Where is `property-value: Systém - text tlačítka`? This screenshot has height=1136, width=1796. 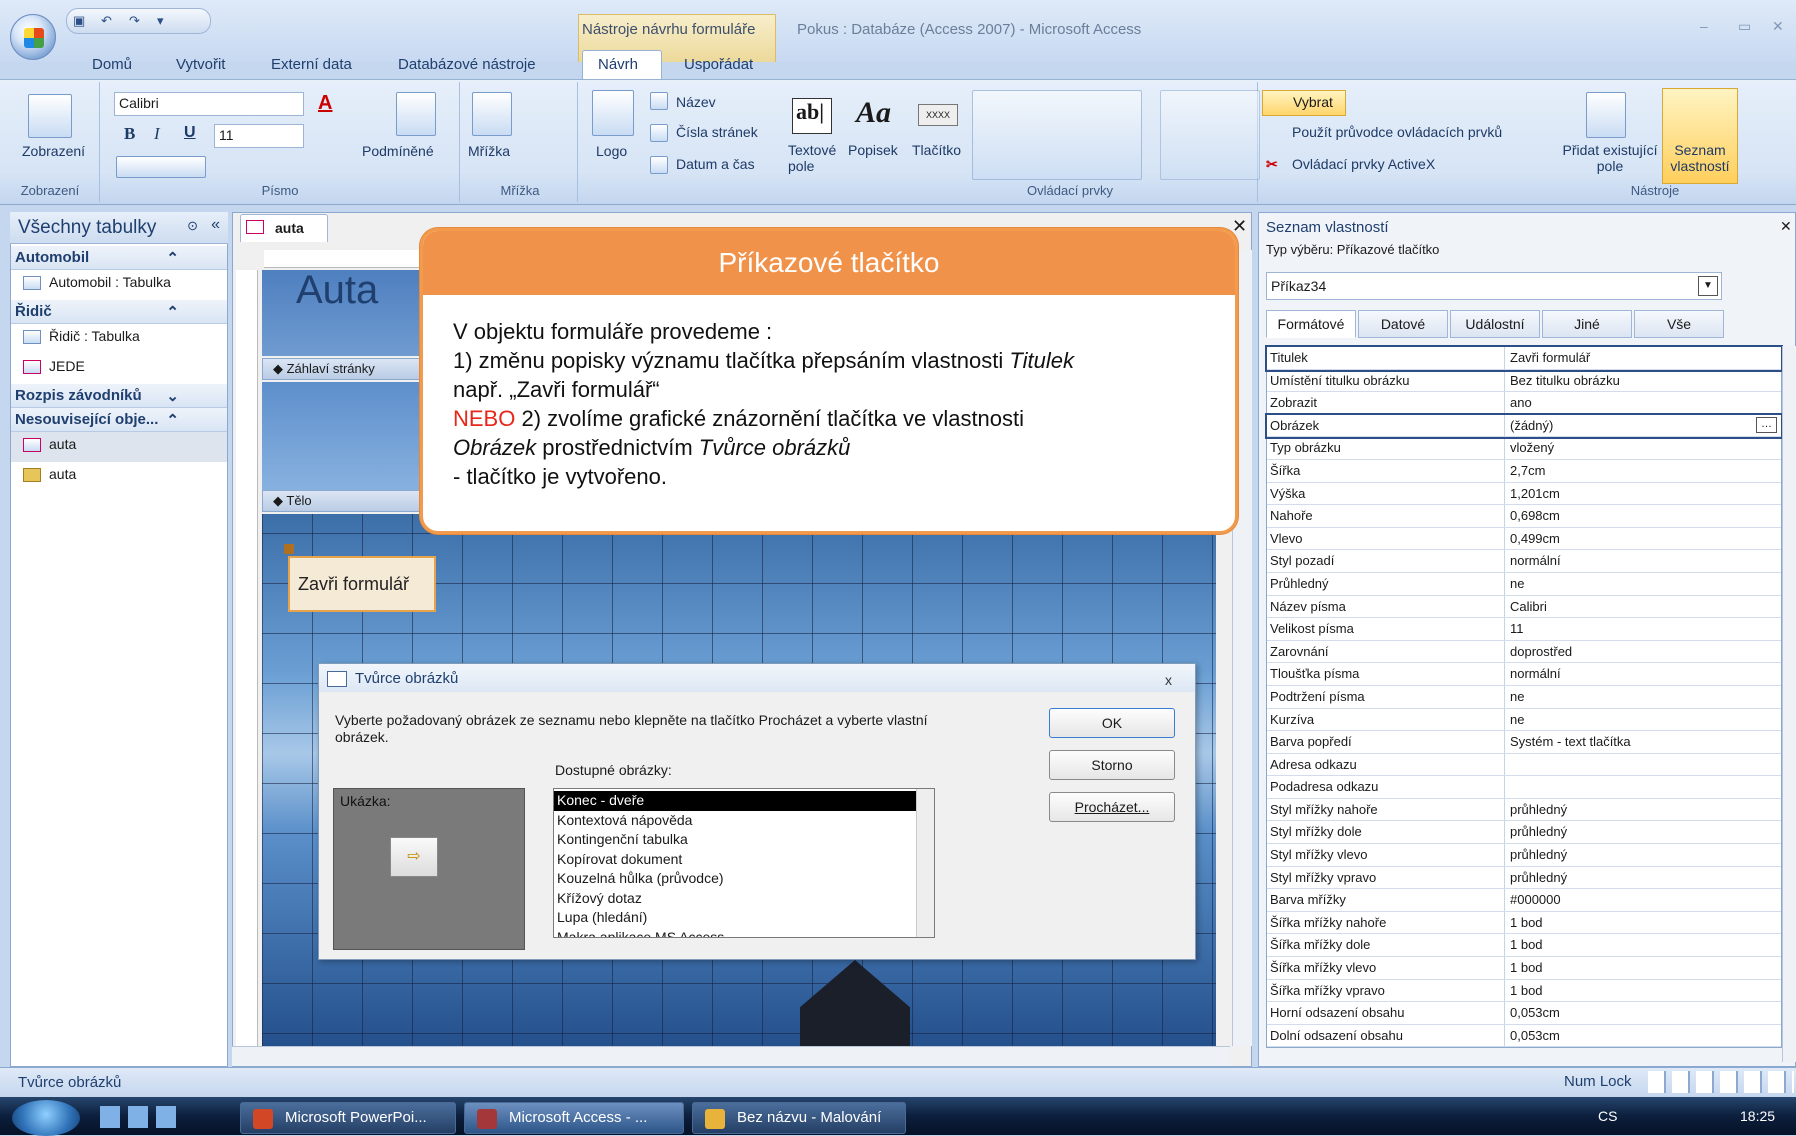 property-value: Systém - text tlačítka is located at coordinates (1643, 742).